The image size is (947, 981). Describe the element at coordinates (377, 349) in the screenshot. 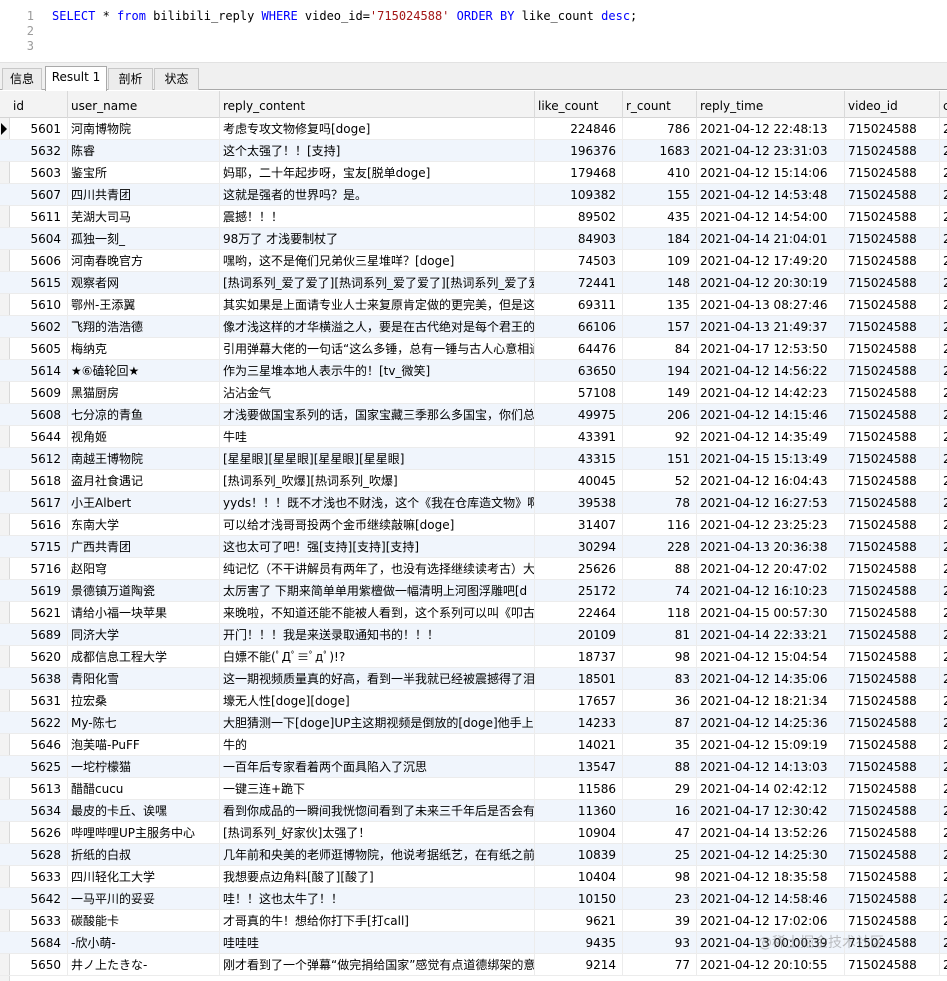

I see `cell-reply-content: 引用弹幕大佬的一句话“这么多锤，总有一锤与古人心意相通` at that location.